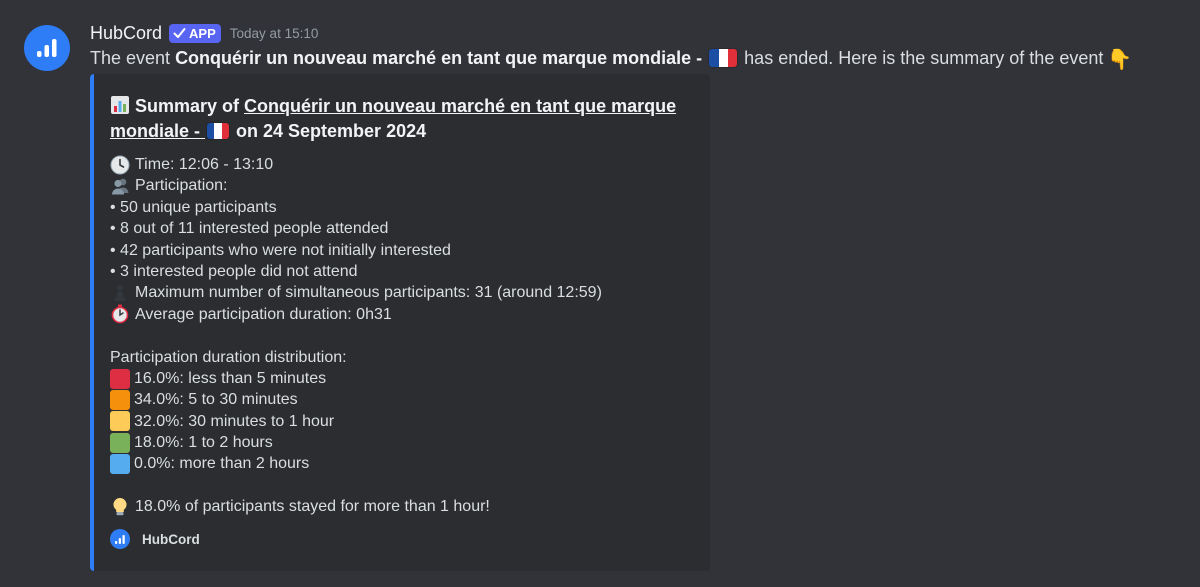 This screenshot has height=587, width=1200. I want to click on orange-square-icon, so click(120, 399).